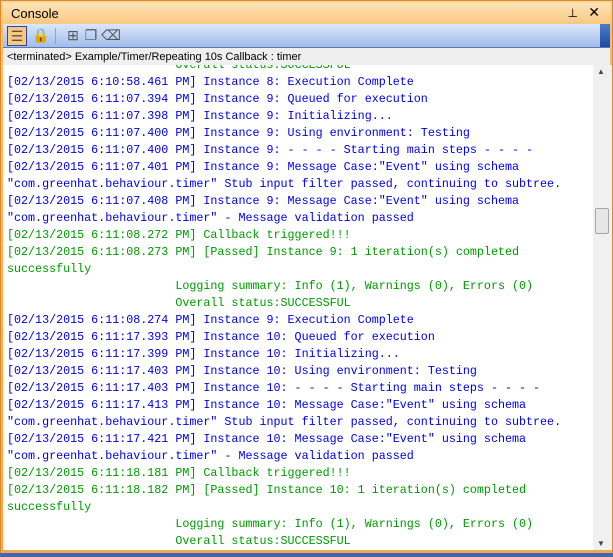 This screenshot has height=557, width=613. What do you see at coordinates (601, 543) in the screenshot?
I see `scroll-down-arrow-icon: ▼` at bounding box center [601, 543].